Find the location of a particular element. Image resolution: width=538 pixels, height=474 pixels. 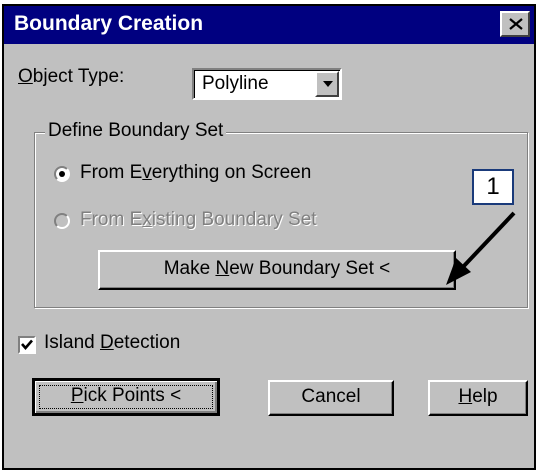

opt1-pre: From E is located at coordinates (111, 172).